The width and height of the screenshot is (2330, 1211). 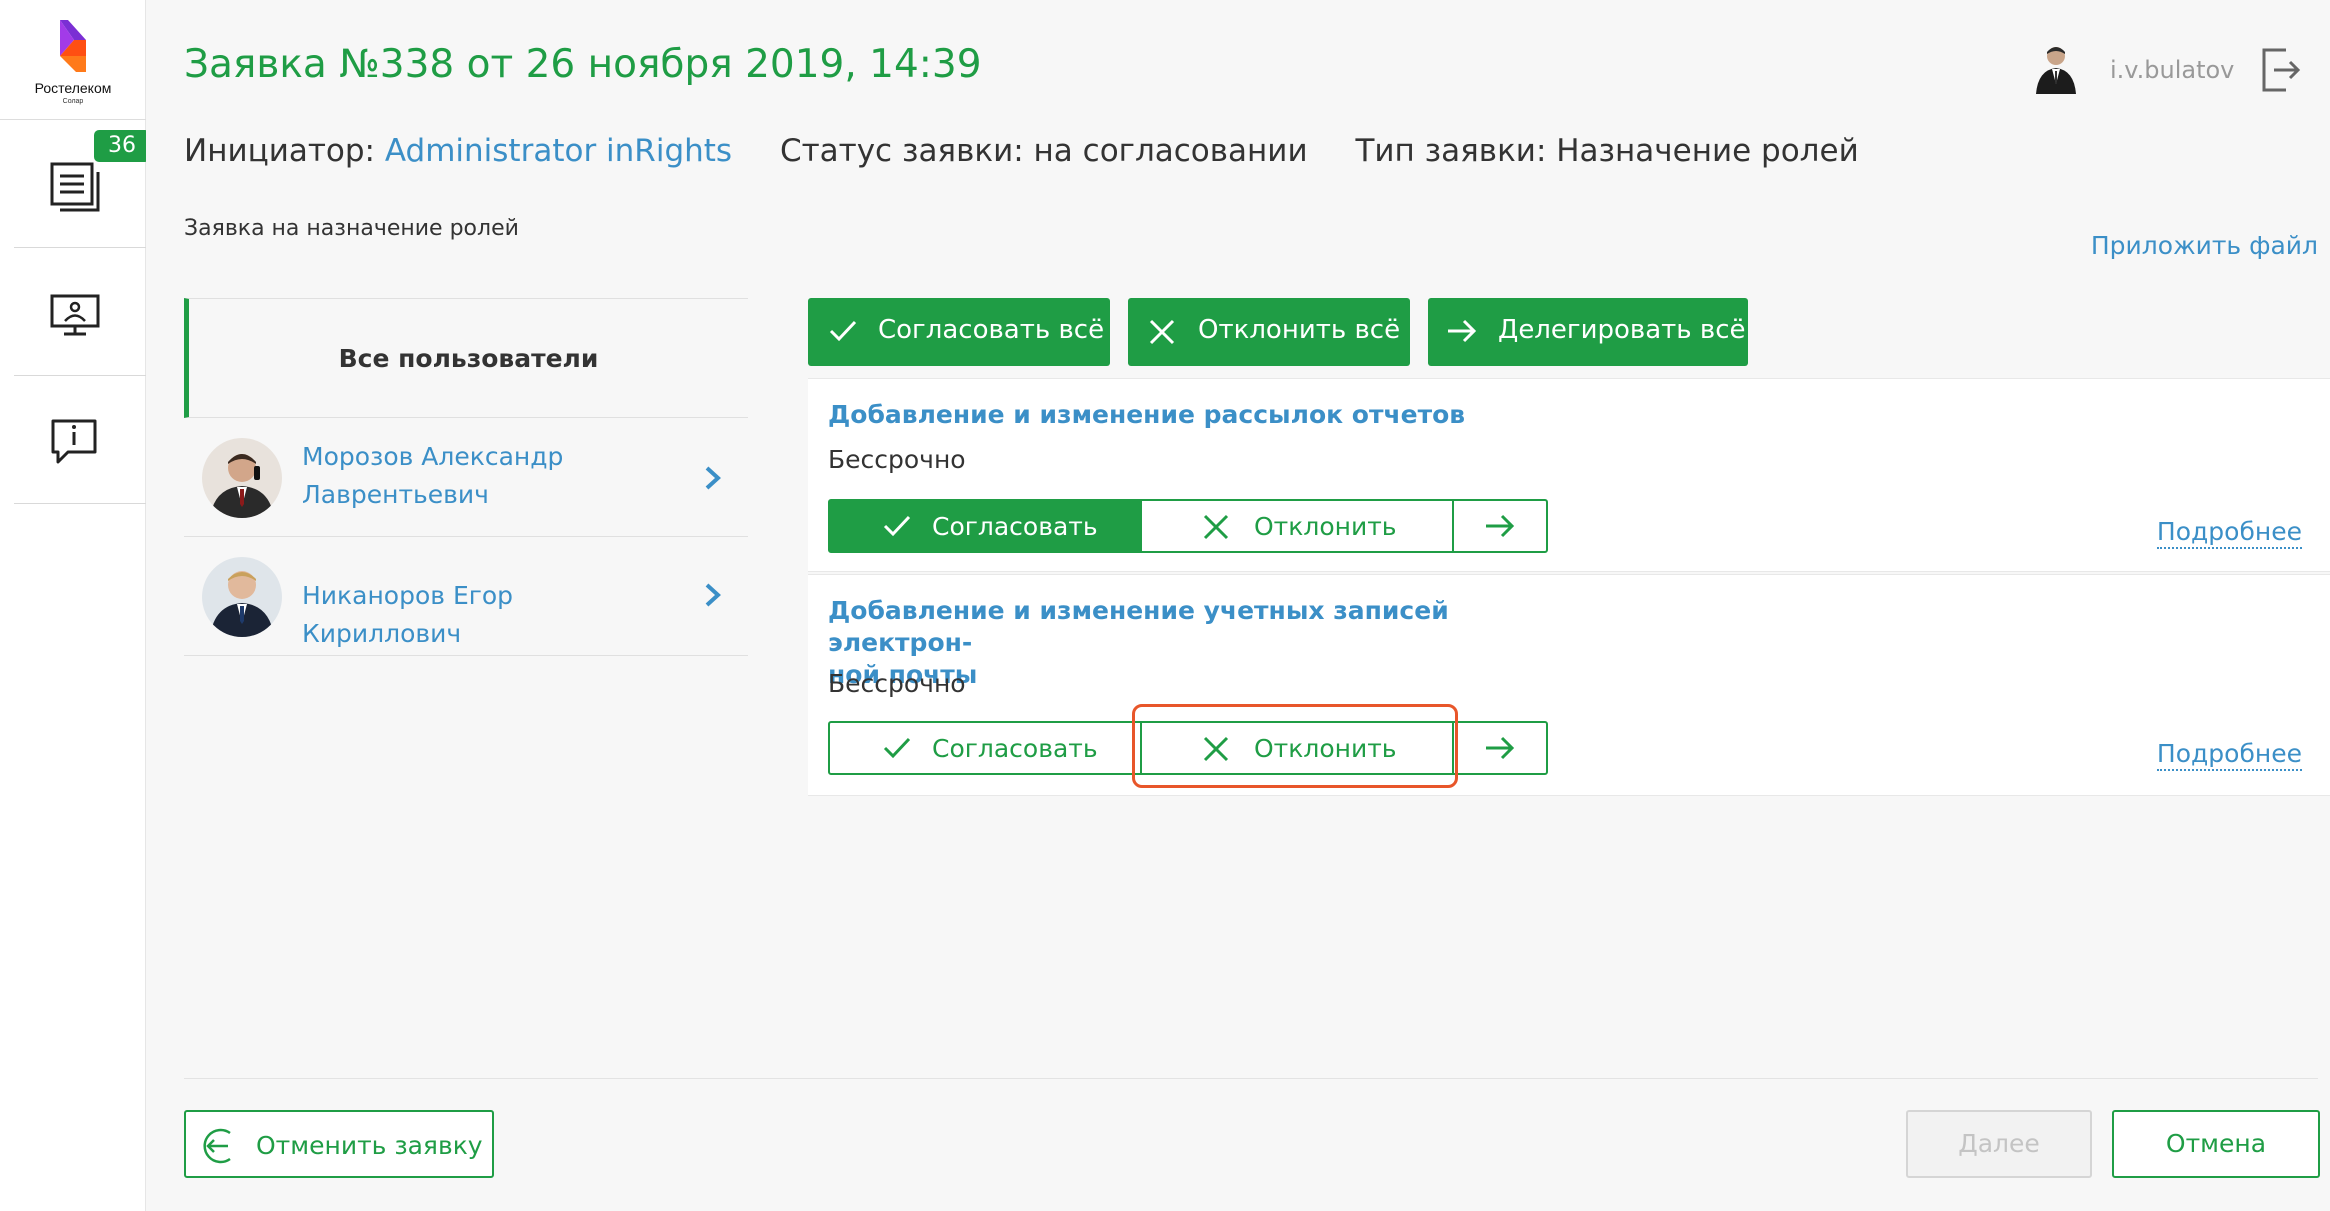 I want to click on documents-icon, so click(x=75, y=187).